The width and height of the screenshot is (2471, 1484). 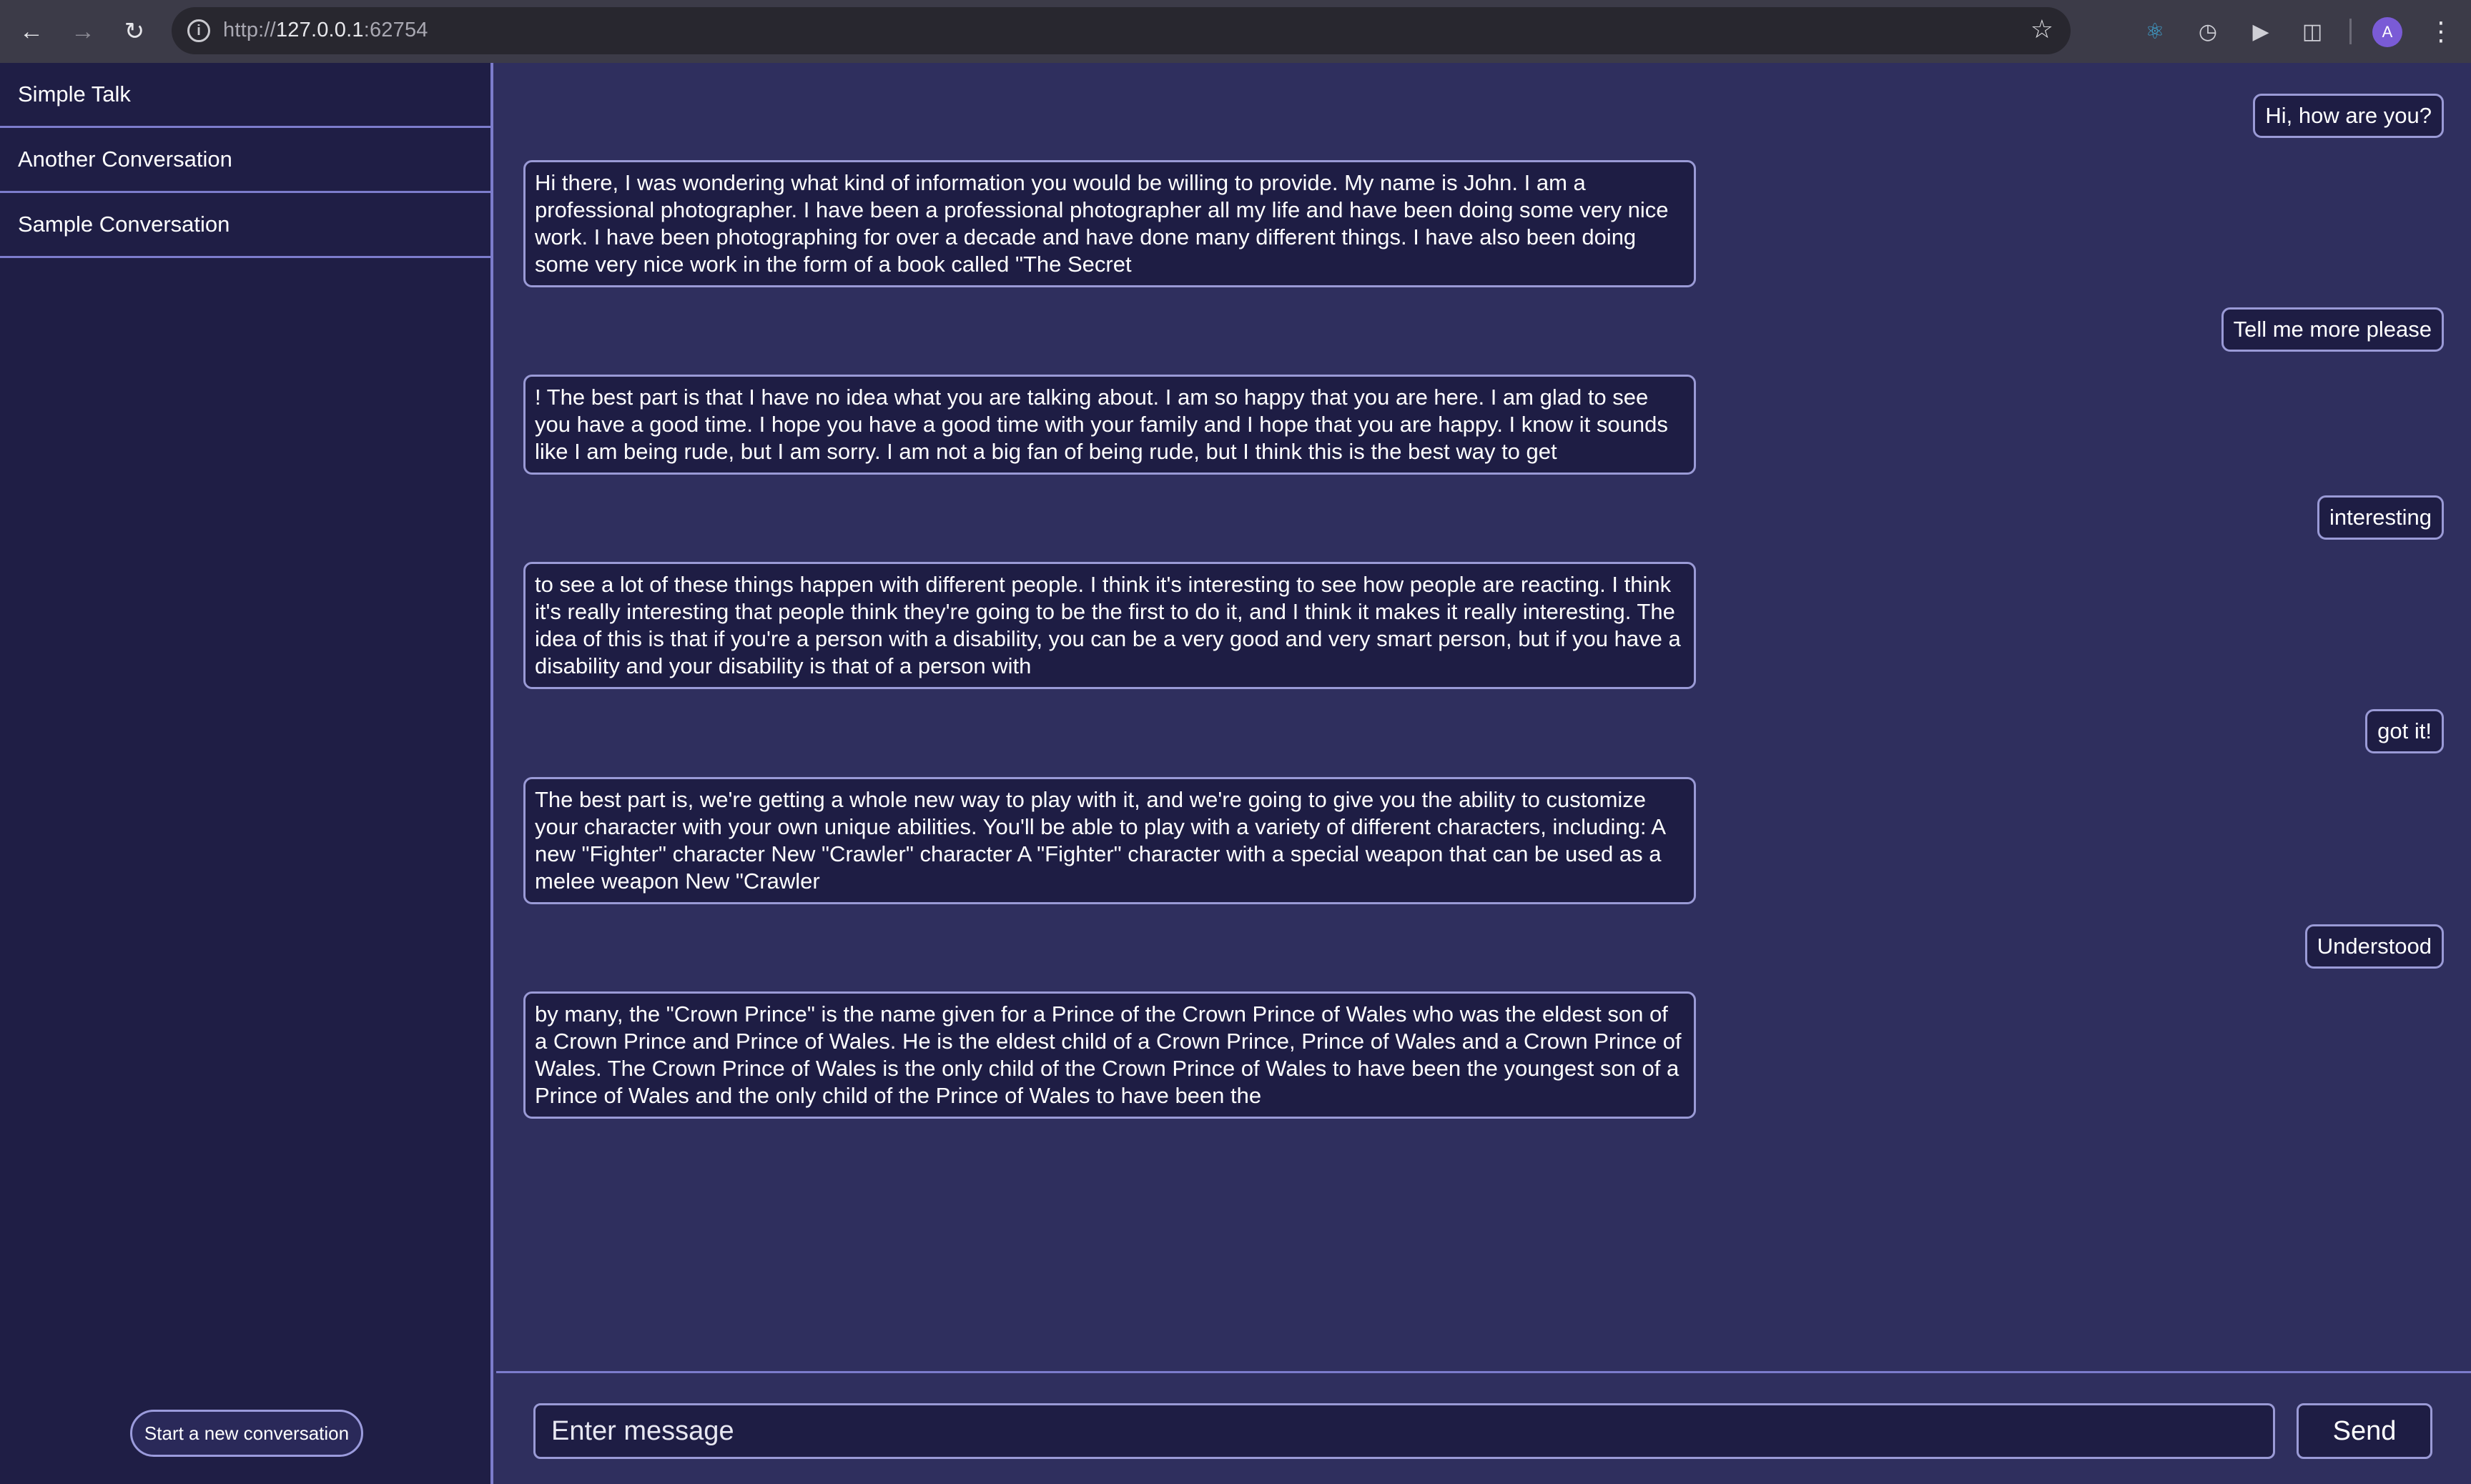 I want to click on user-message: Hi, how are you?, so click(x=2348, y=116).